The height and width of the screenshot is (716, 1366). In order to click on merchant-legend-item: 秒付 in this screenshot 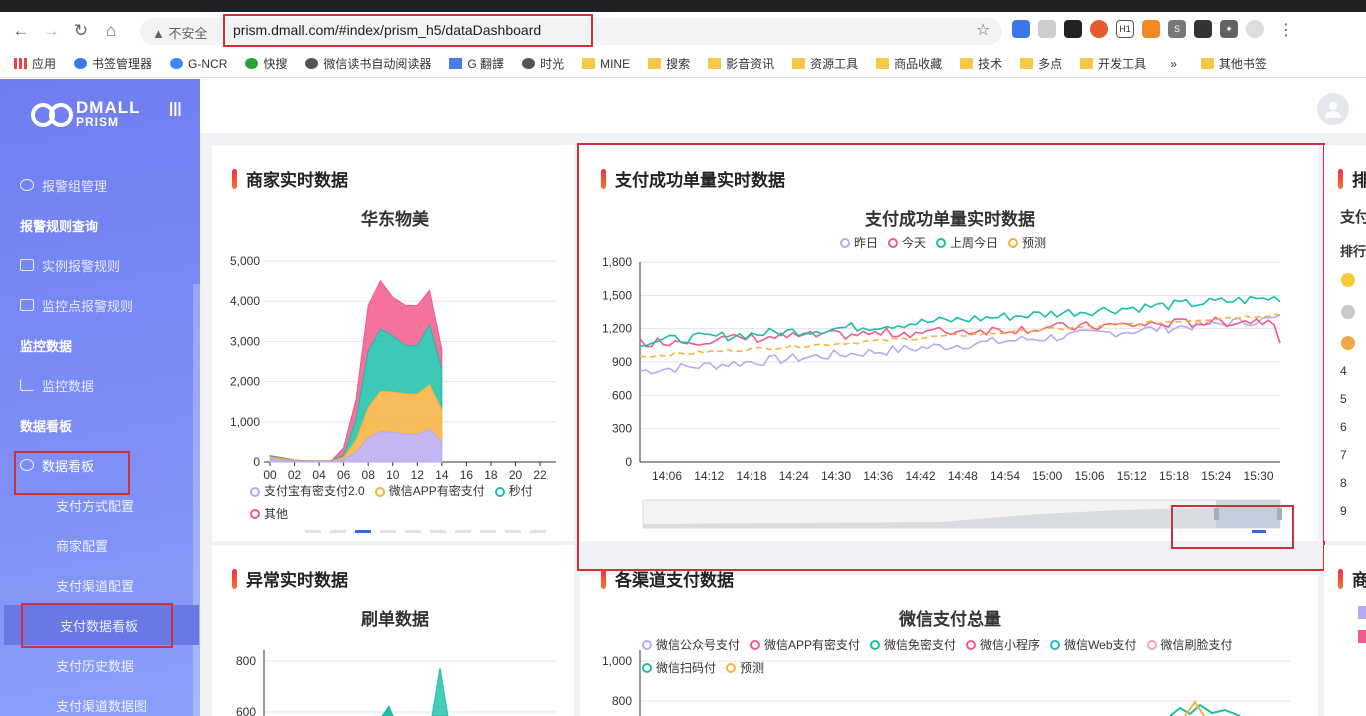, I will do `click(513, 491)`.